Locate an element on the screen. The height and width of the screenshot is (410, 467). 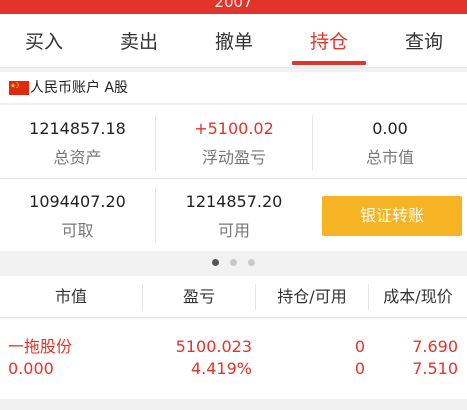
column-header-pl: 盈亏 is located at coordinates (199, 297).